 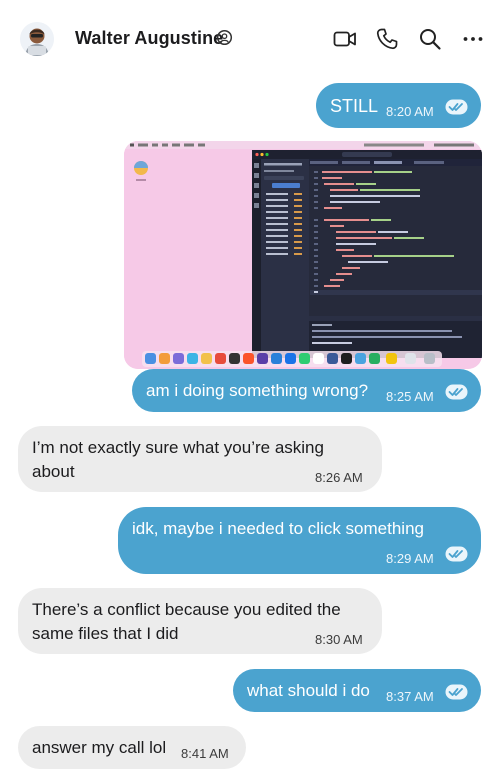 I want to click on message-text: what should i do, so click(x=308, y=690).